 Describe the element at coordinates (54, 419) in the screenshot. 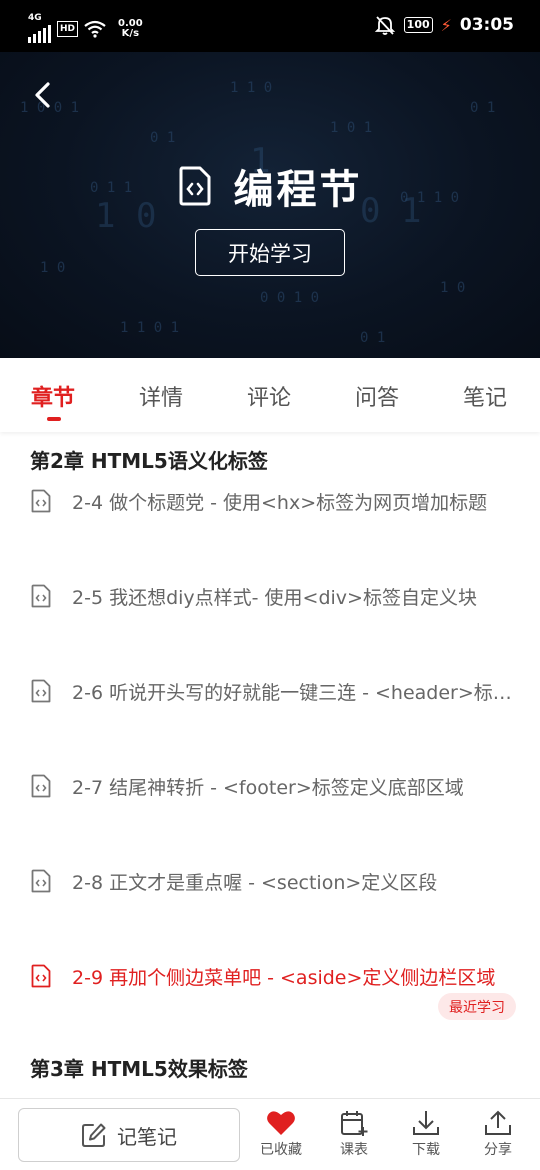

I see `active-tab-indicator` at that location.